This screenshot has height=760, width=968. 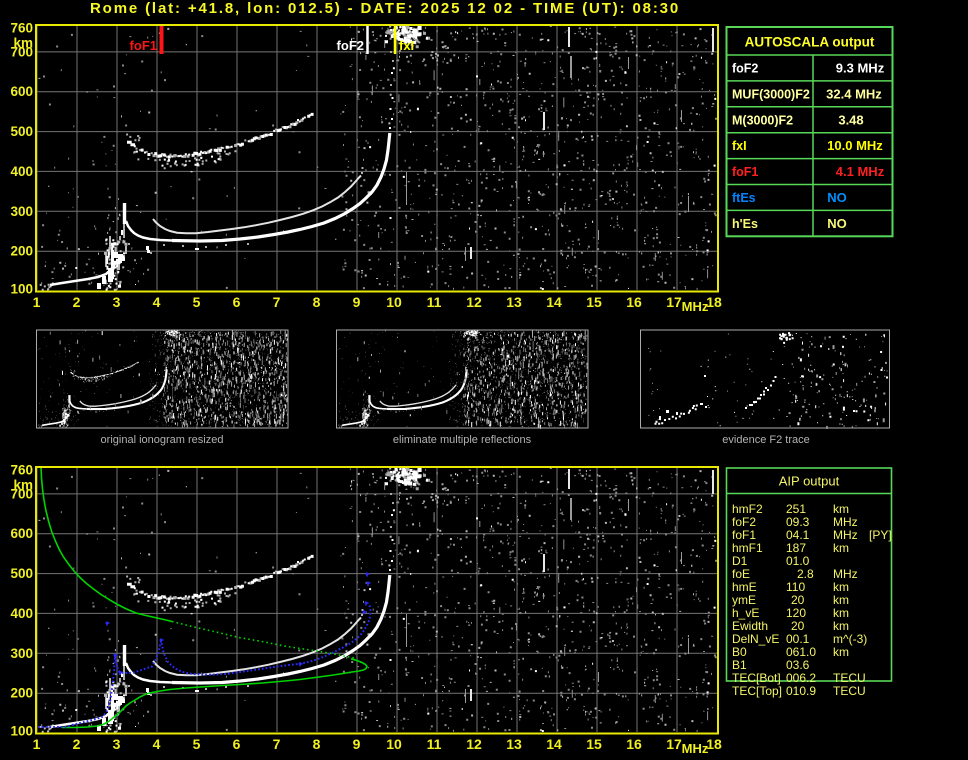 I want to click on svg-text: TECU, so click(x=849, y=691).